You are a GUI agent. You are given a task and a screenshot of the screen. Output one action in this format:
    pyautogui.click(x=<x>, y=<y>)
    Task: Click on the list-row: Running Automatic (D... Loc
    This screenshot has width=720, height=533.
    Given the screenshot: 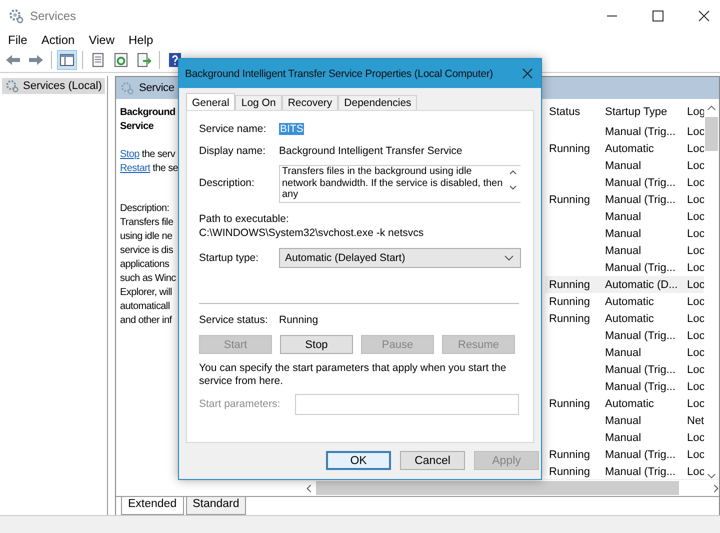 What is the action you would take?
    pyautogui.click(x=624, y=284)
    